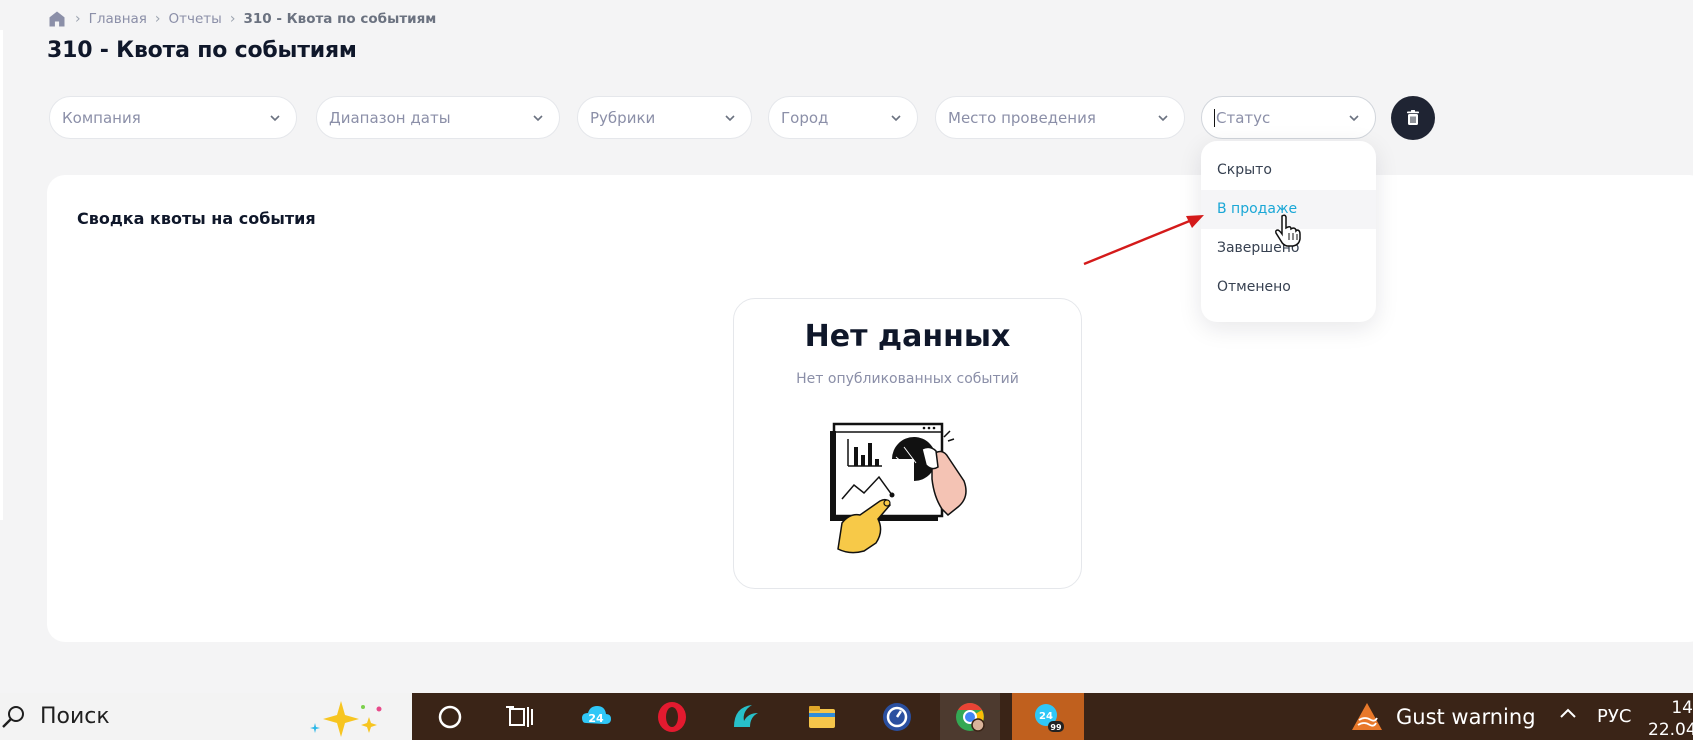 Image resolution: width=1693 pixels, height=740 pixels. I want to click on timer-app-icon, so click(897, 716).